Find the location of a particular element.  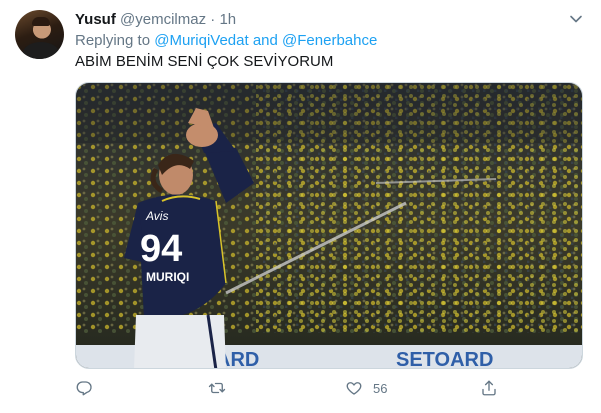

replying-and: and is located at coordinates (265, 40).